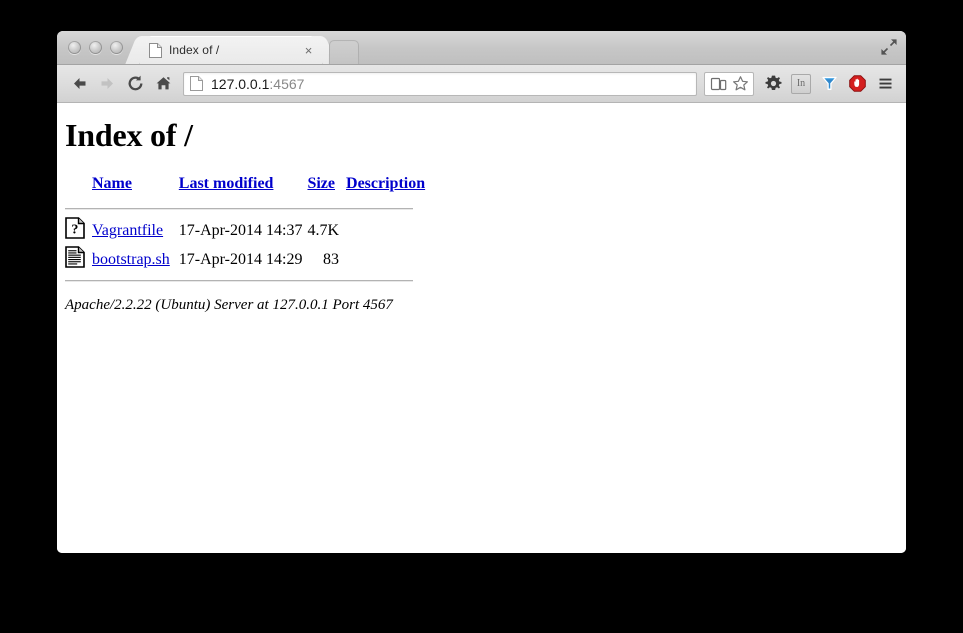 Image resolution: width=963 pixels, height=633 pixels. I want to click on row-size-cell: 4.7K, so click(323, 230).